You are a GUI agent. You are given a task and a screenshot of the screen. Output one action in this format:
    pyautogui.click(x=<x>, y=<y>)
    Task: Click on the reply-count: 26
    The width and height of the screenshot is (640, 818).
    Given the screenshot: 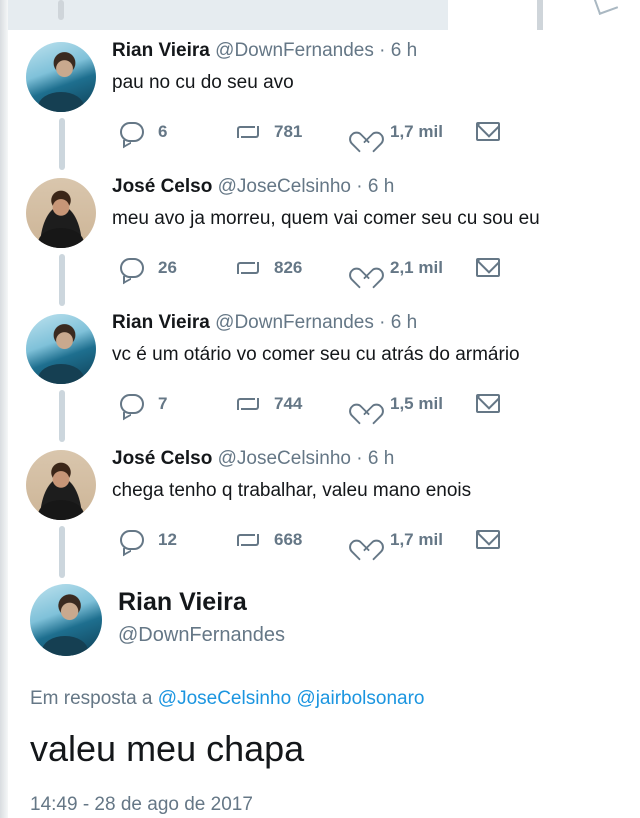 What is the action you would take?
    pyautogui.click(x=167, y=267)
    